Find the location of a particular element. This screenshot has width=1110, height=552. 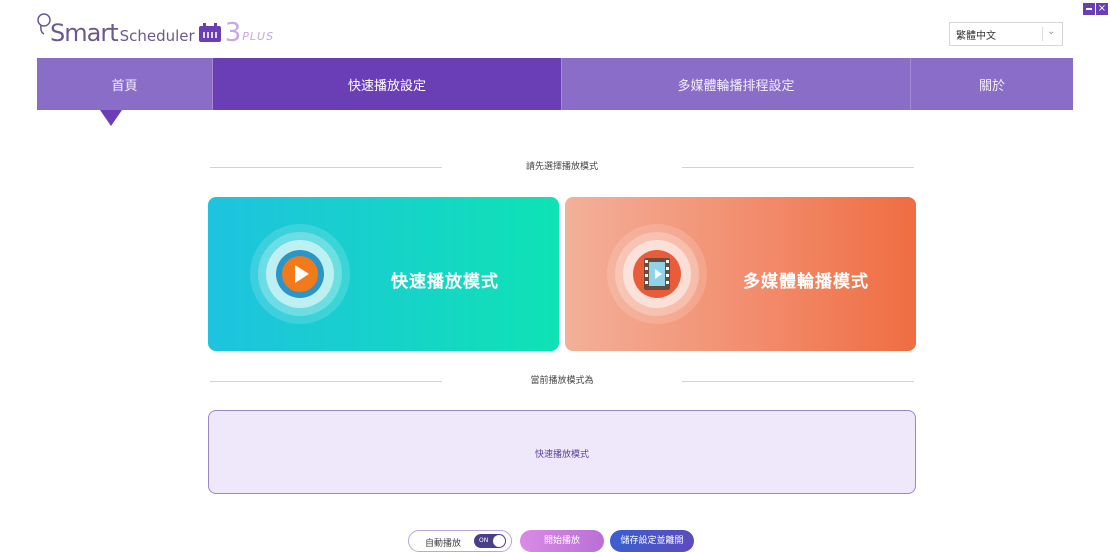

multimedia-mode-label: 多媒體輪播模式 is located at coordinates (806, 282).